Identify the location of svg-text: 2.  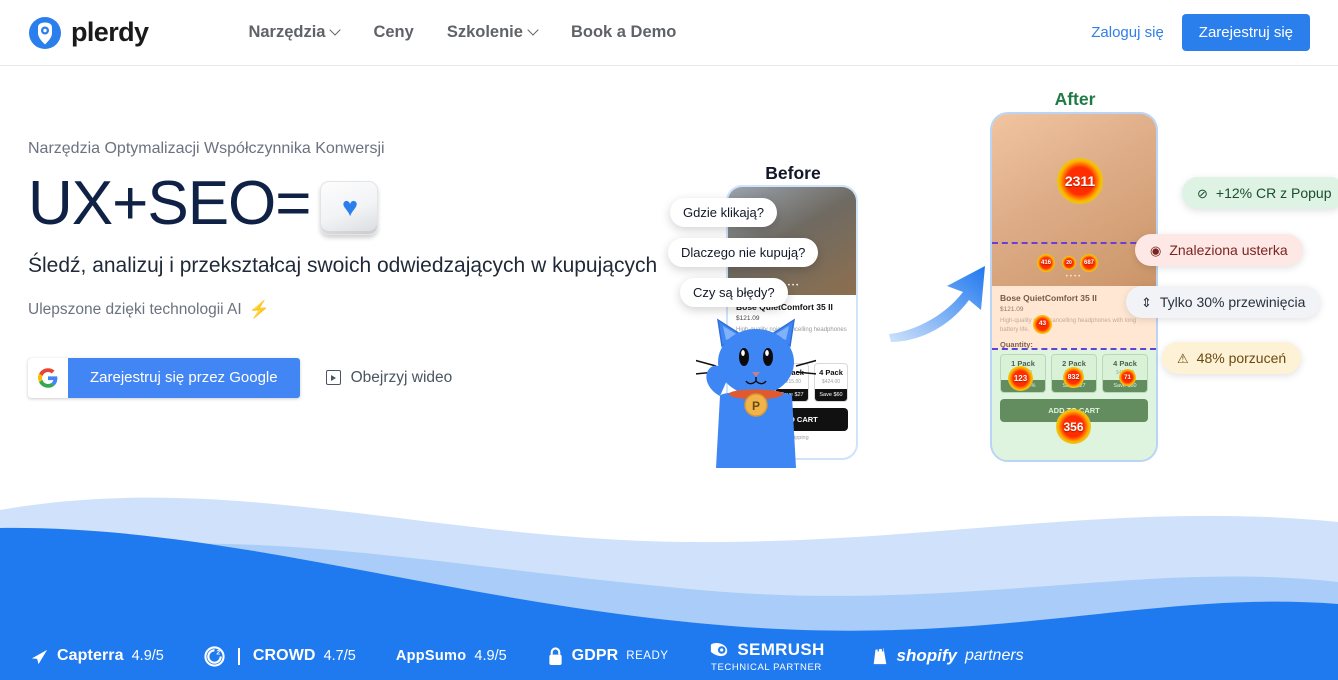
(218, 652).